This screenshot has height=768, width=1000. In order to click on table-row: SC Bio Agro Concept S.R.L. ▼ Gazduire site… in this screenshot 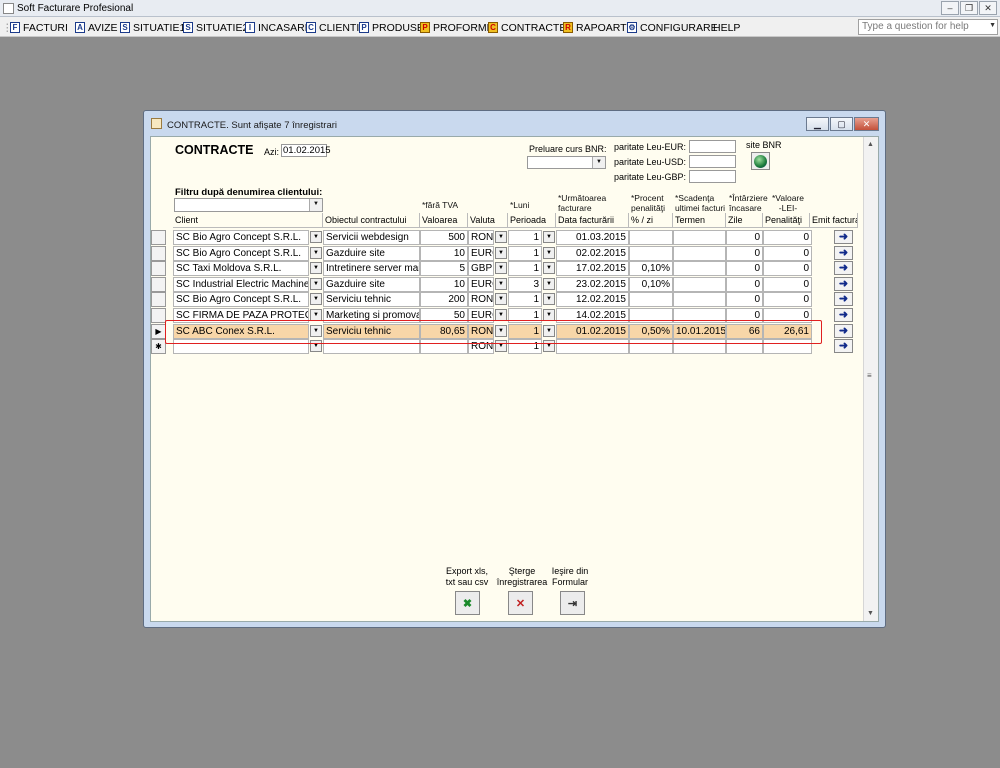, I will do `click(505, 253)`.